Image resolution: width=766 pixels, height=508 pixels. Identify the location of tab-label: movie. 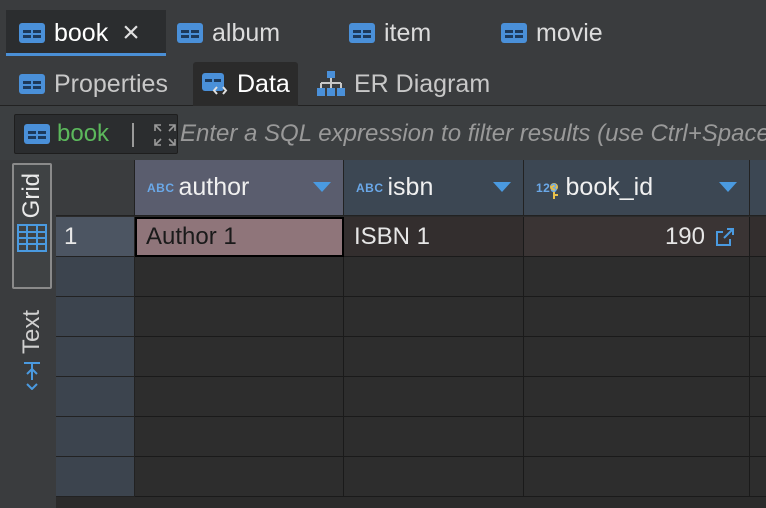
(569, 32).